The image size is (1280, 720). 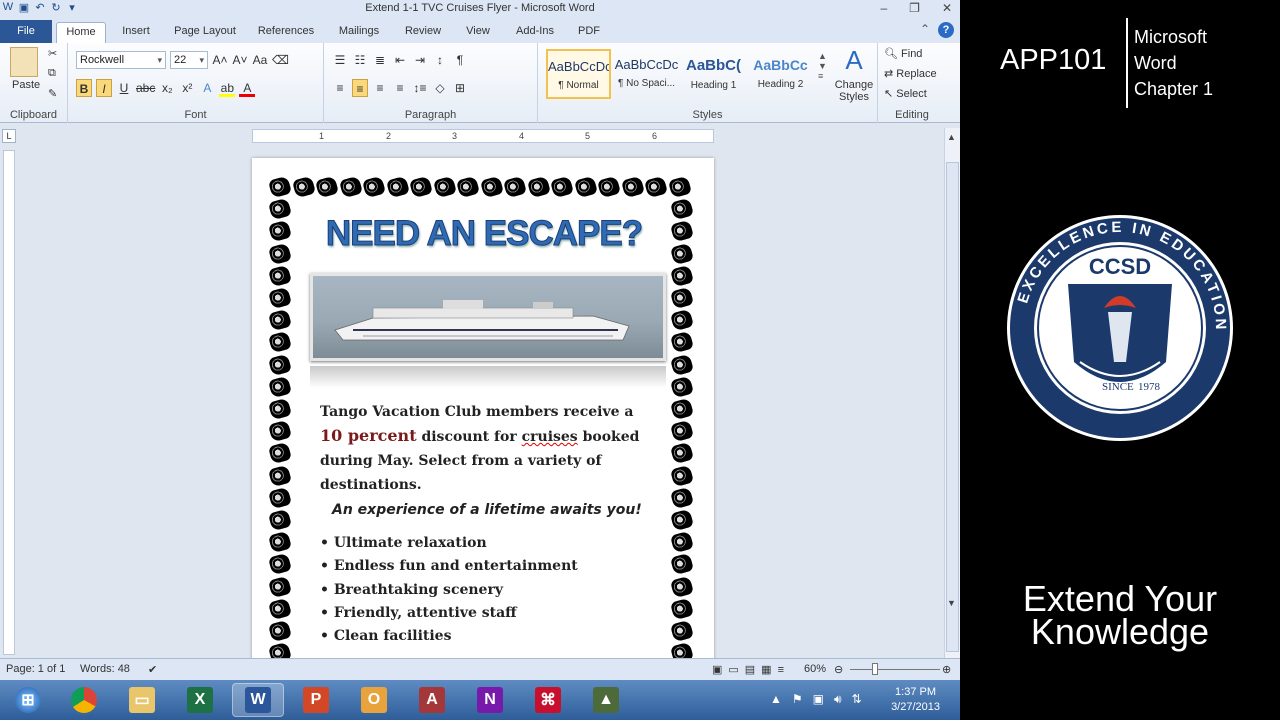 I want to click on view-buttons: ▣▭▤▦≡, so click(x=751, y=669).